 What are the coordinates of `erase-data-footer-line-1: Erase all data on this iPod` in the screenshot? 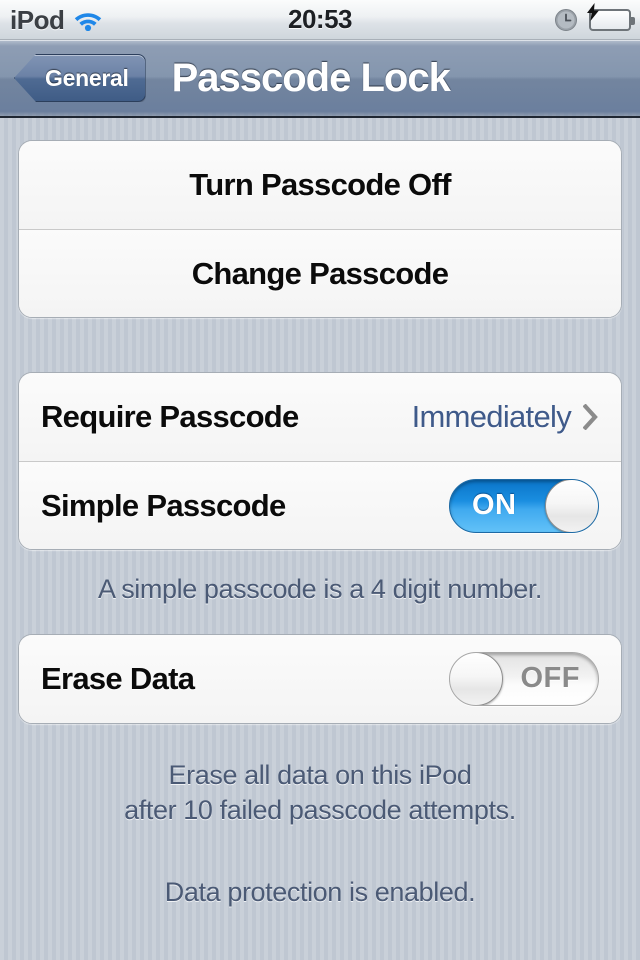 It's located at (320, 774).